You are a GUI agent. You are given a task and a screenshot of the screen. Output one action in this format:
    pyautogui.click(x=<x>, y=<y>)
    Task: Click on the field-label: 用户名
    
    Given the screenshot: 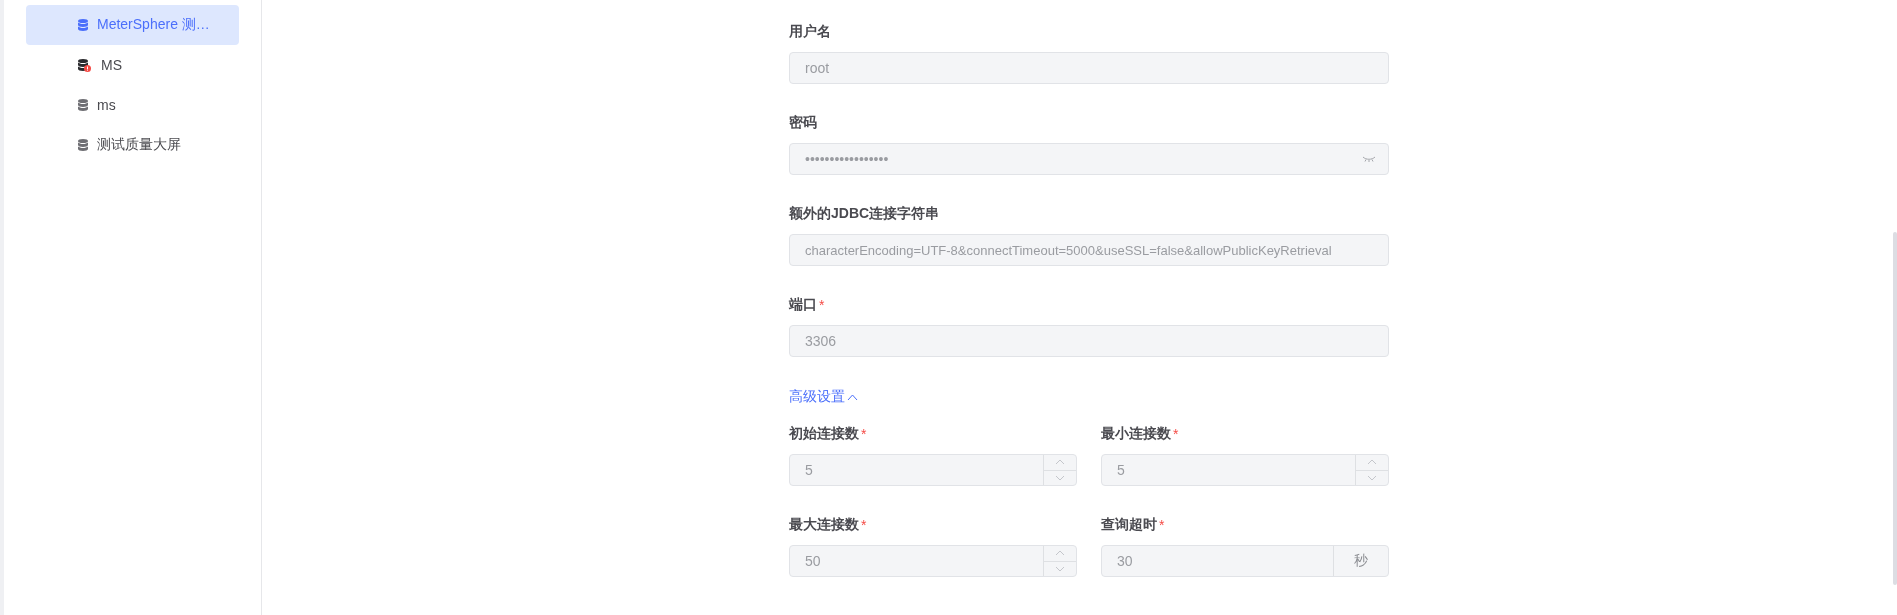 What is the action you would take?
    pyautogui.click(x=810, y=32)
    